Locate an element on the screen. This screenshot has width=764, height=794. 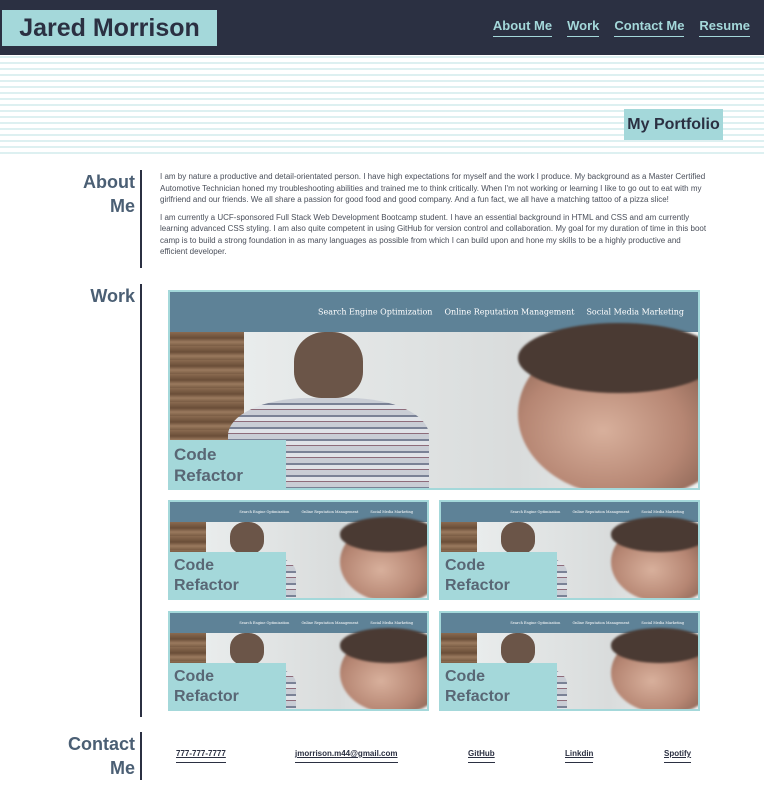
nav-link-about: About Me is located at coordinates (522, 27).